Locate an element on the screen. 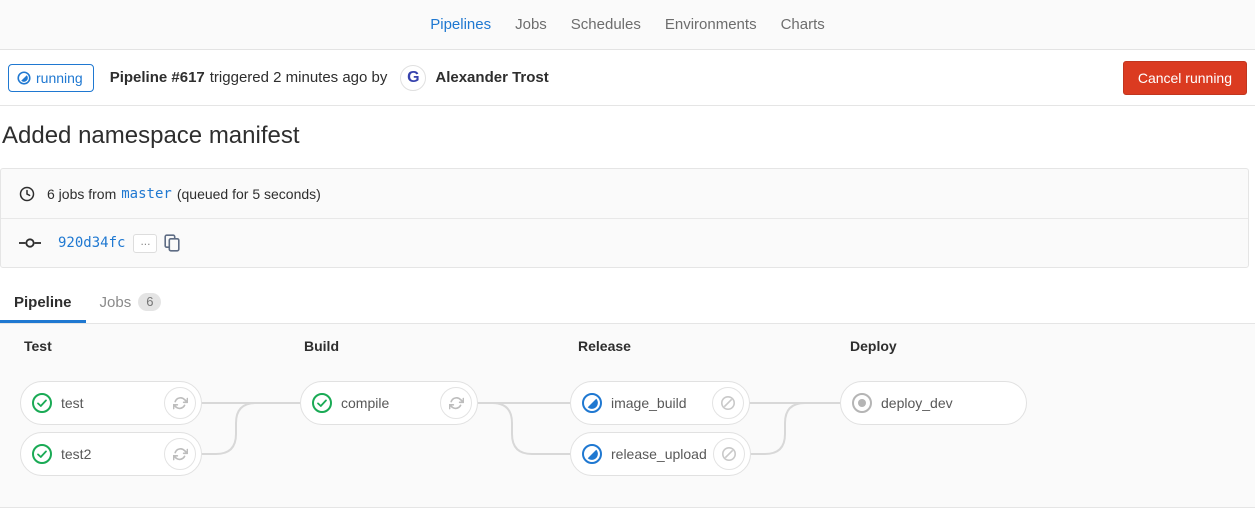 This screenshot has height=518, width=1255. branch-link: master is located at coordinates (146, 194).